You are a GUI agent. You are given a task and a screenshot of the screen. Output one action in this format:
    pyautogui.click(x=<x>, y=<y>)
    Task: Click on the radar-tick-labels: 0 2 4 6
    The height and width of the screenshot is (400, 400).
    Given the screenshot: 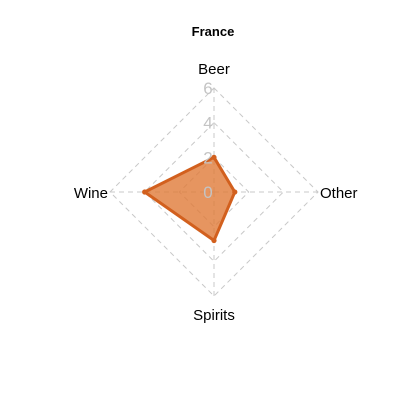 What is the action you would take?
    pyautogui.click(x=207, y=140)
    